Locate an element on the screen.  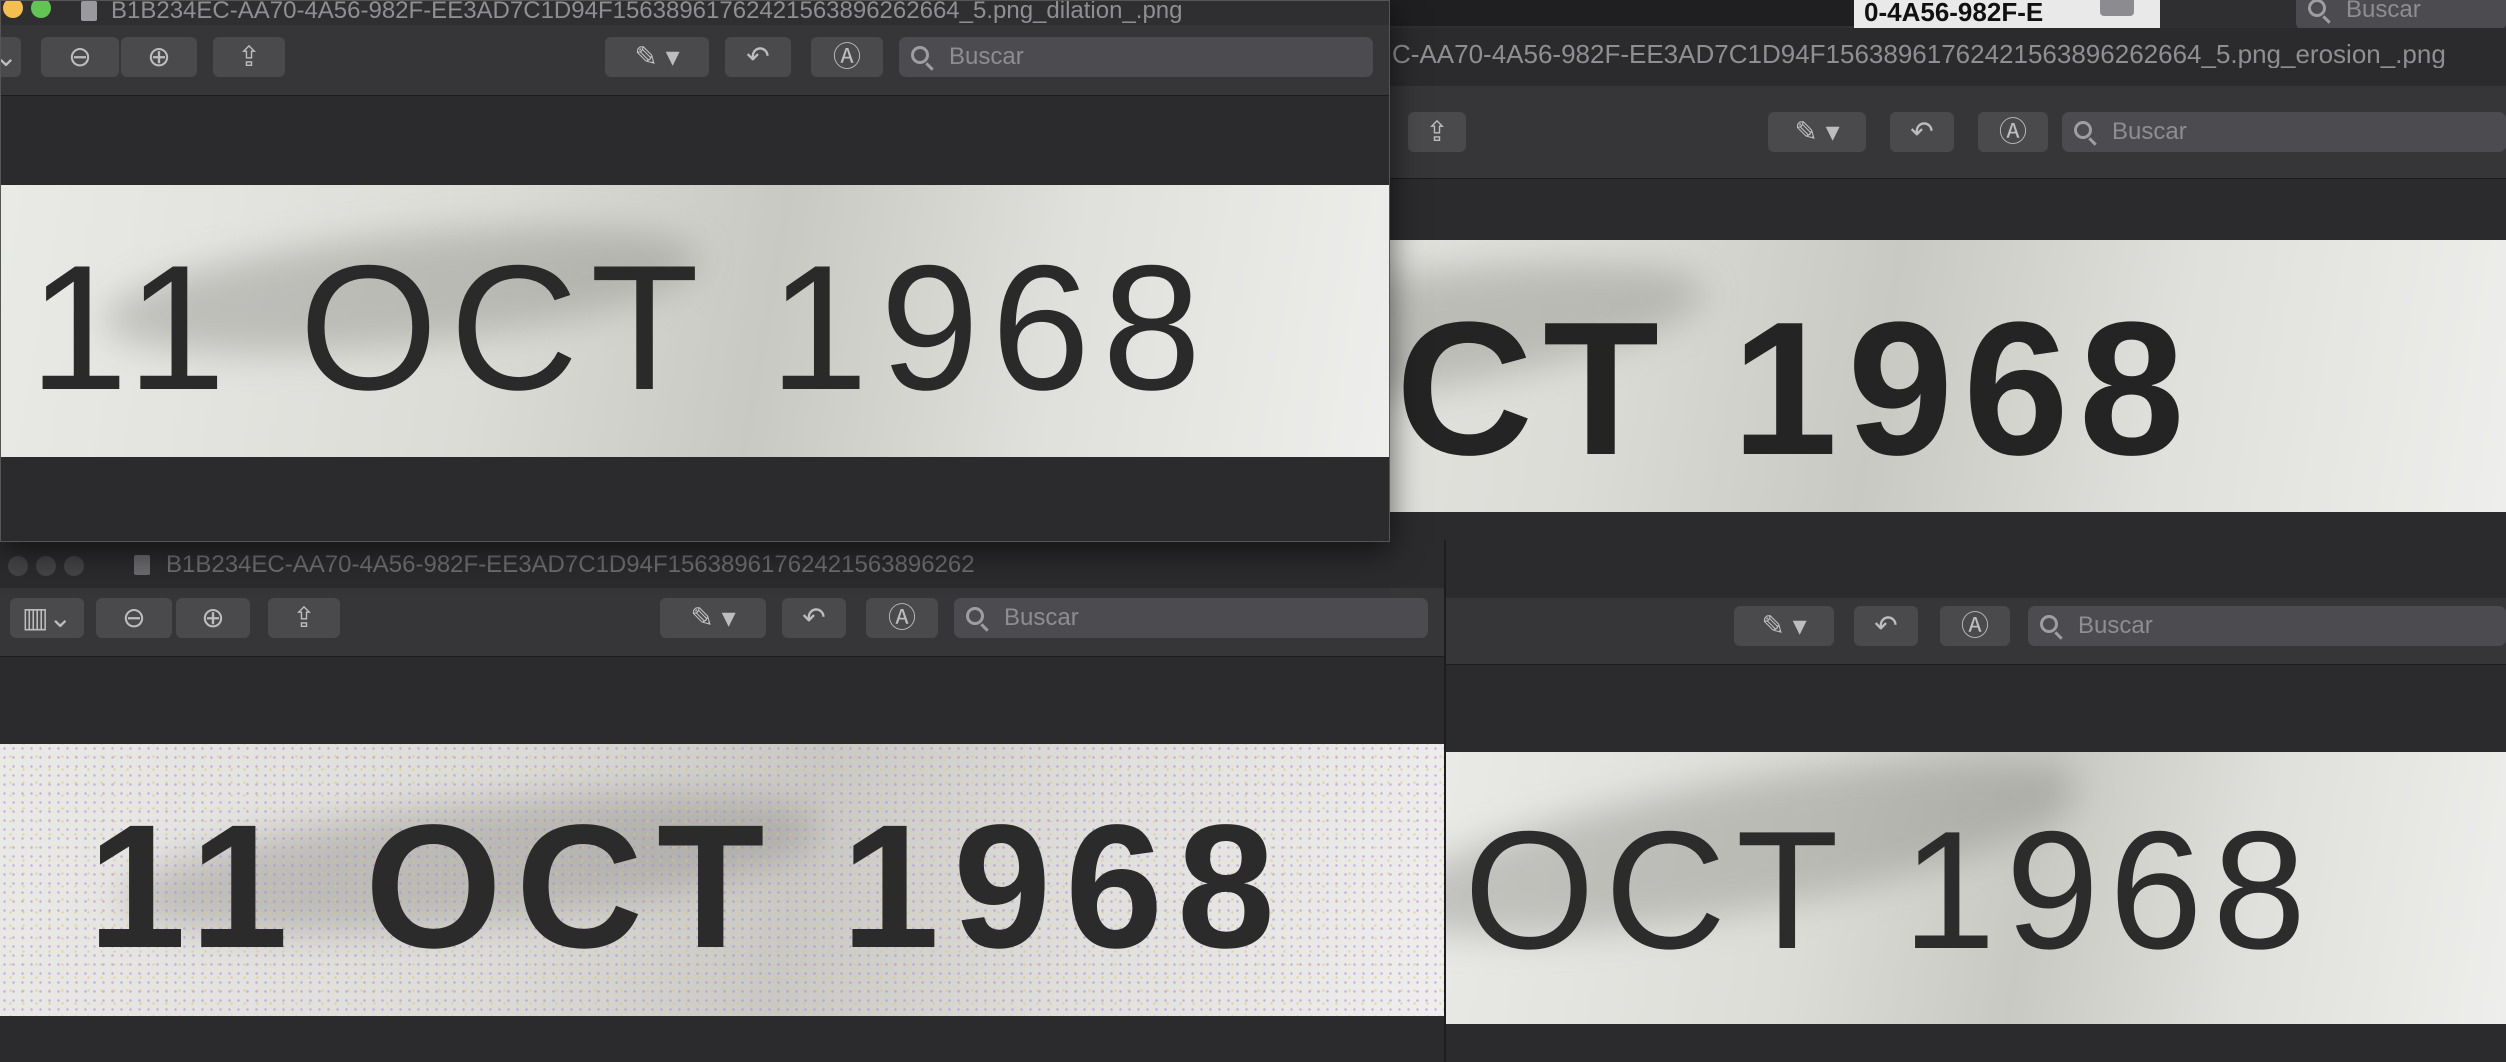
original-image-text: OCT 1968 is located at coordinates (1890, 890).